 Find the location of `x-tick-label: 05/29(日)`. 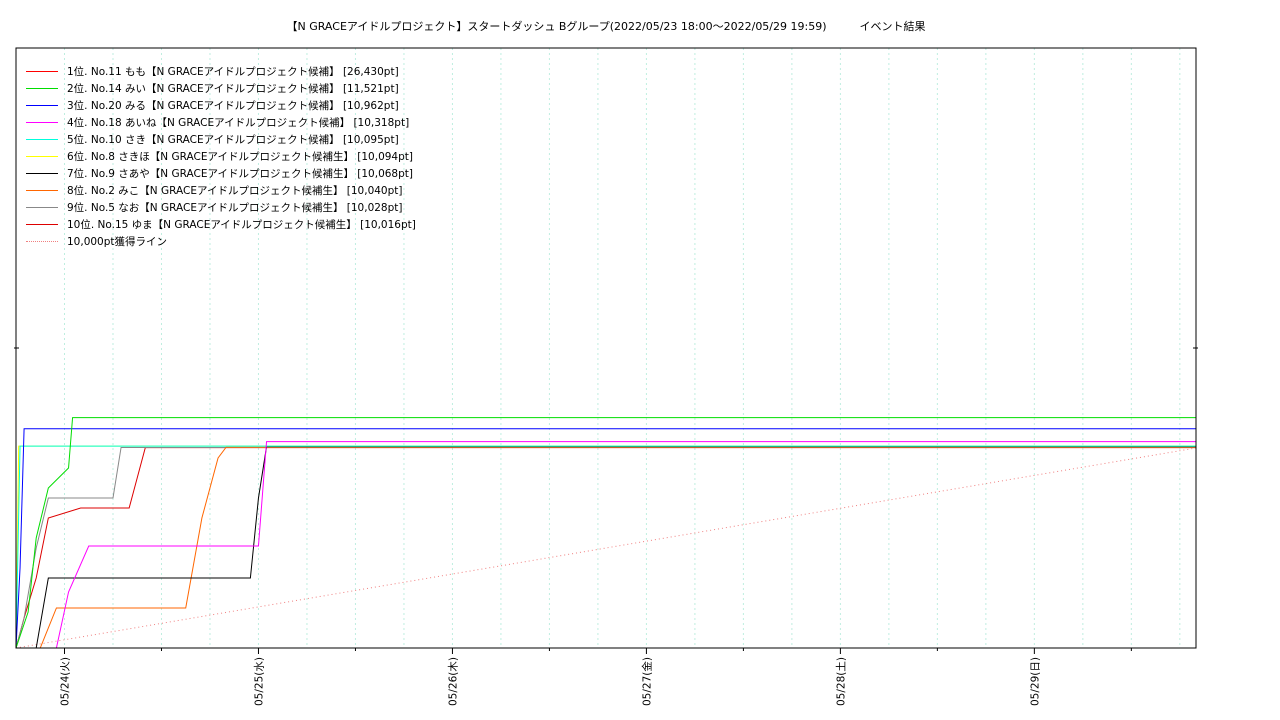

x-tick-label: 05/29(日) is located at coordinates (1035, 681).